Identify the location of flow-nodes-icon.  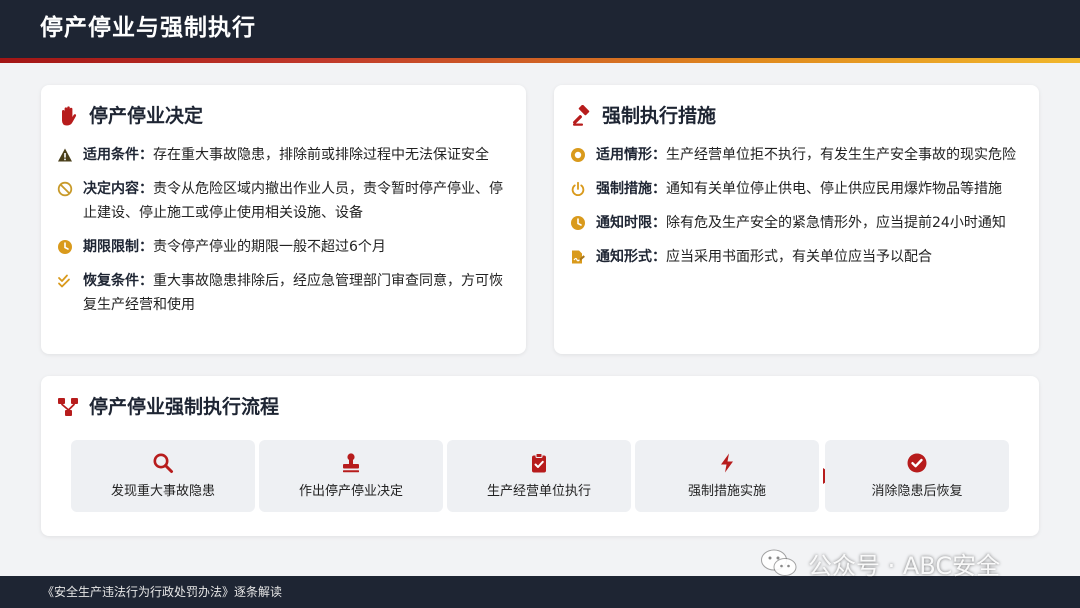
(68, 407).